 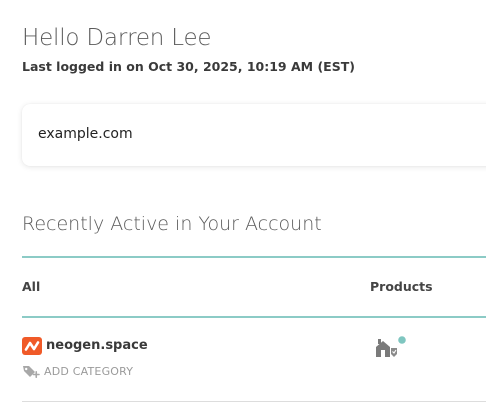 I want to click on row-domain-link: neogen.space, so click(x=97, y=345).